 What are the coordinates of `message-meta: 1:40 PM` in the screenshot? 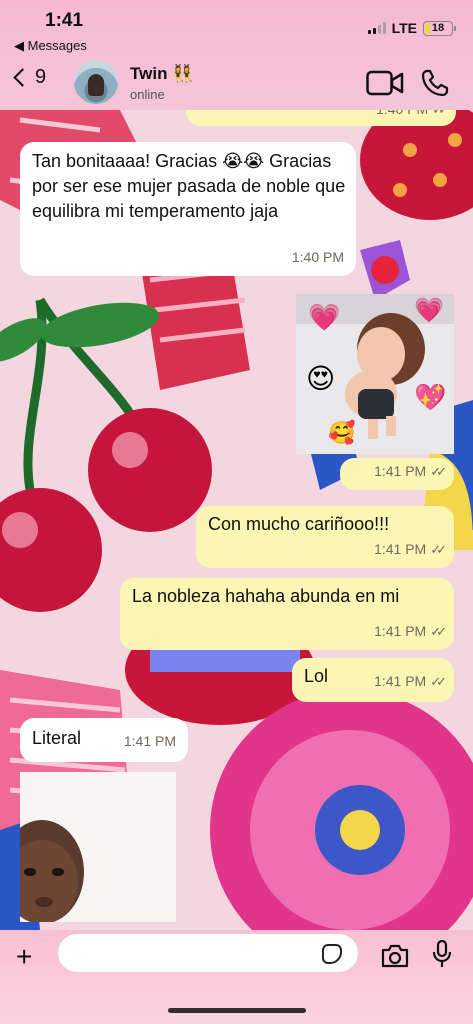 It's located at (318, 257).